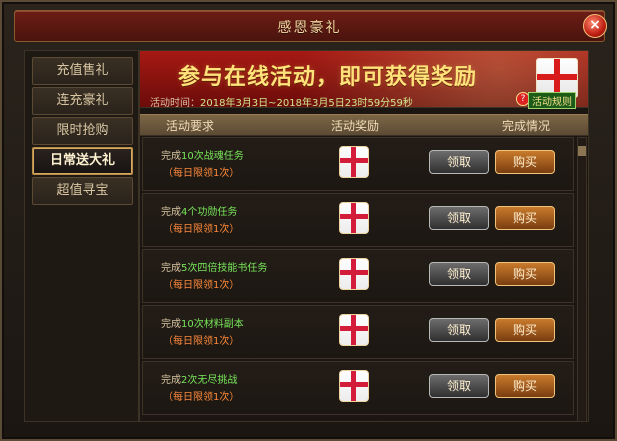 This screenshot has height=441, width=617. I want to click on header-status: 完成情况, so click(526, 126).